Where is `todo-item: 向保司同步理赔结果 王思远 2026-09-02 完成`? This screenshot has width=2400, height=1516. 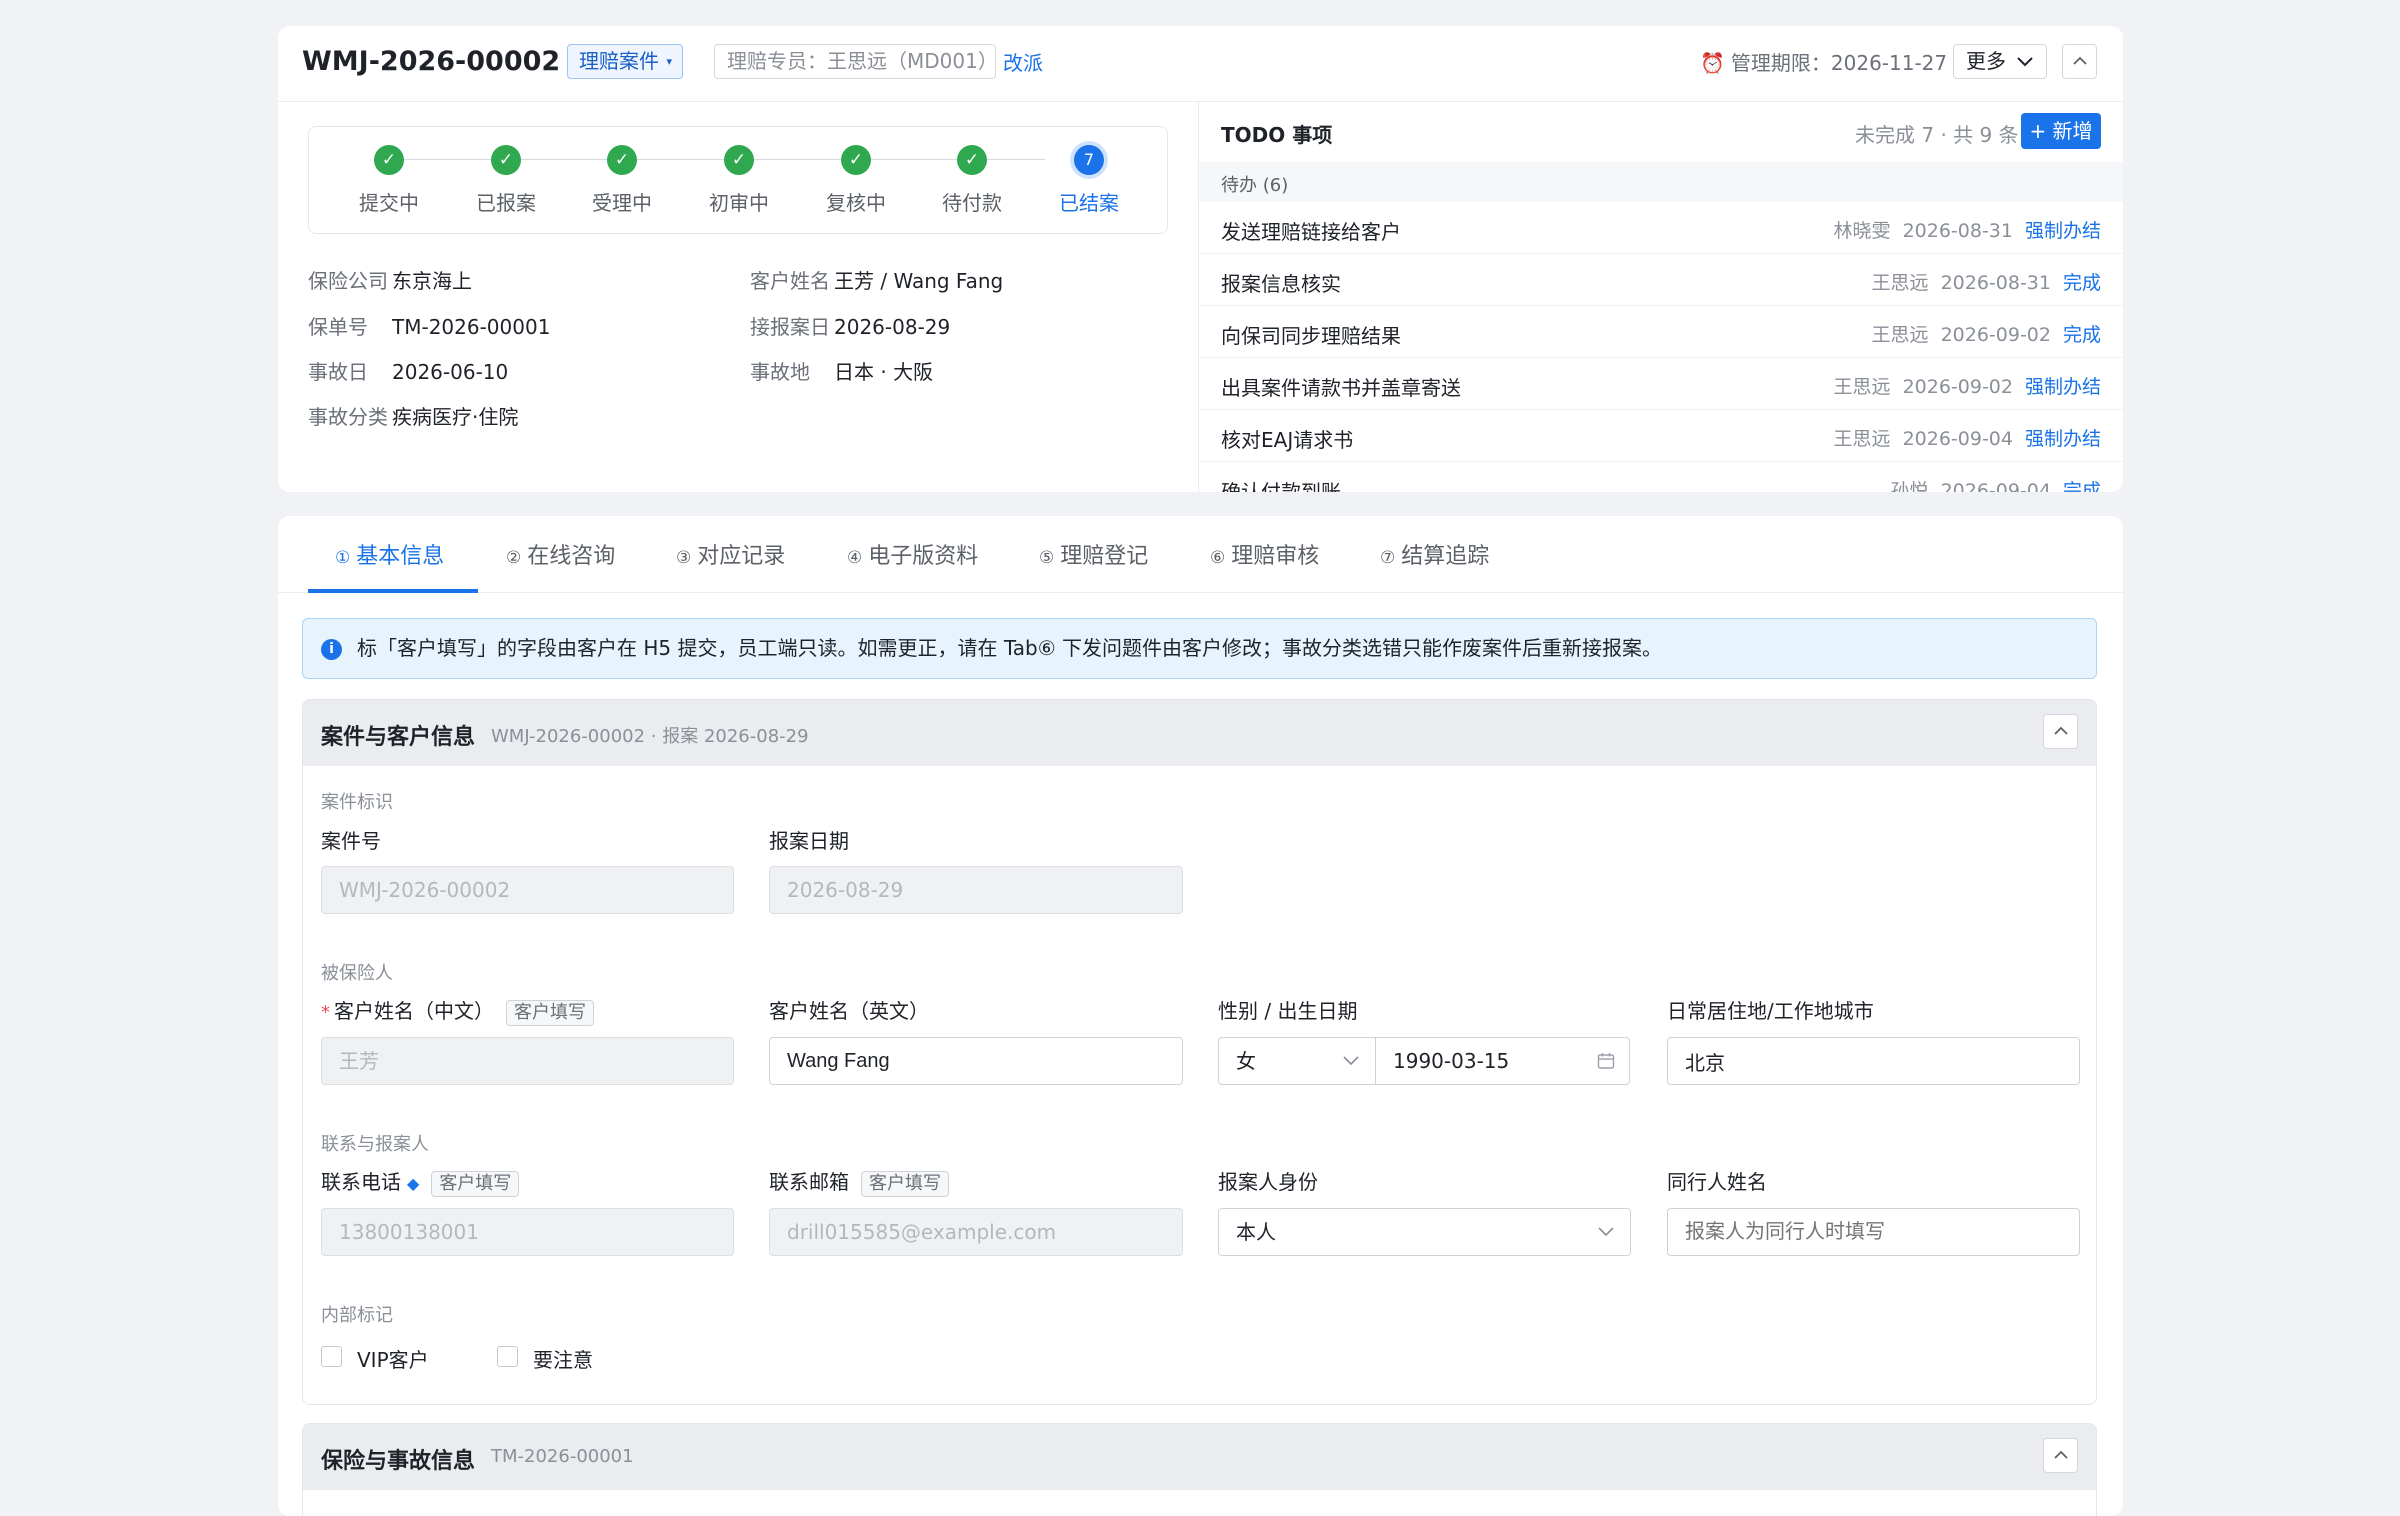 todo-item: 向保司同步理赔结果 王思远 2026-09-02 完成 is located at coordinates (1661, 332).